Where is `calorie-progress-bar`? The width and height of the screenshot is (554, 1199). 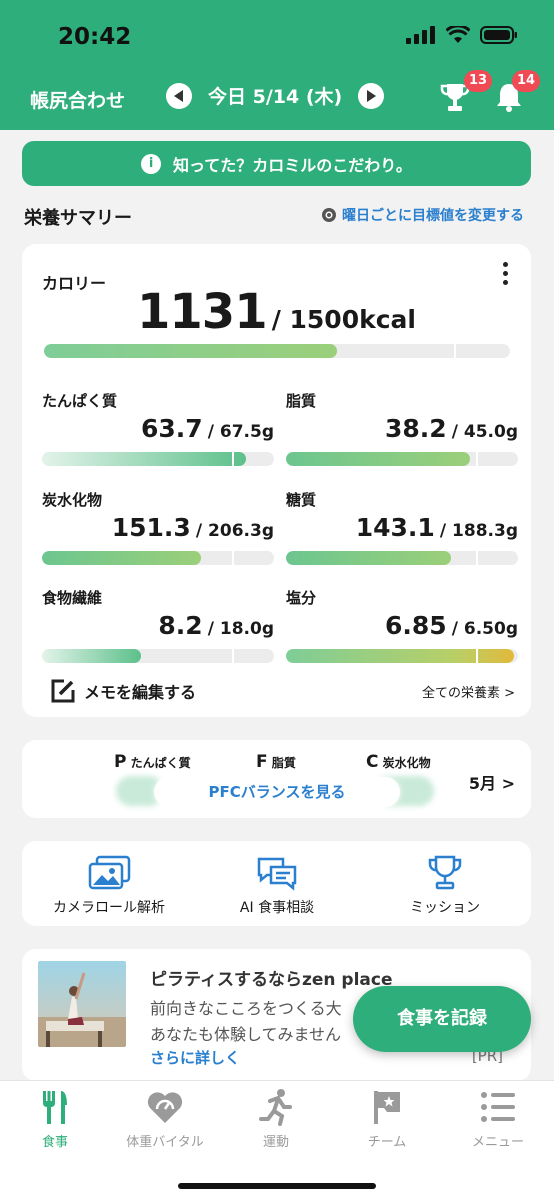 calorie-progress-bar is located at coordinates (277, 351).